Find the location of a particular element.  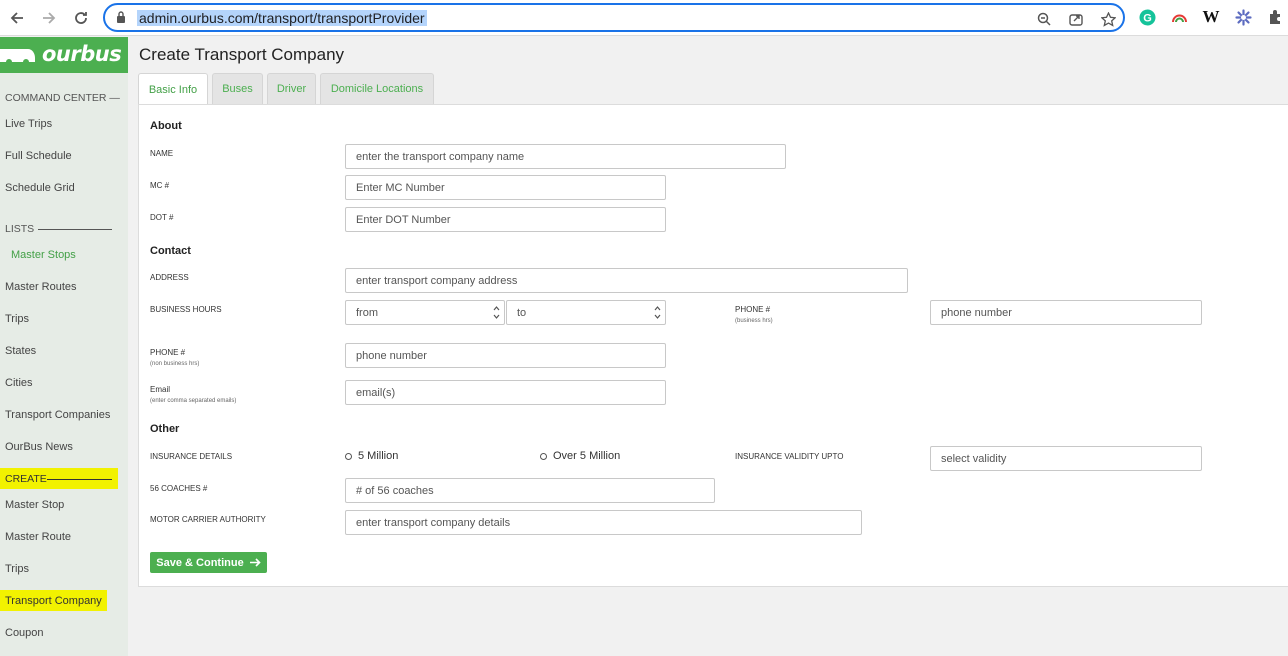

address-input: enter transport company address is located at coordinates (626, 280).